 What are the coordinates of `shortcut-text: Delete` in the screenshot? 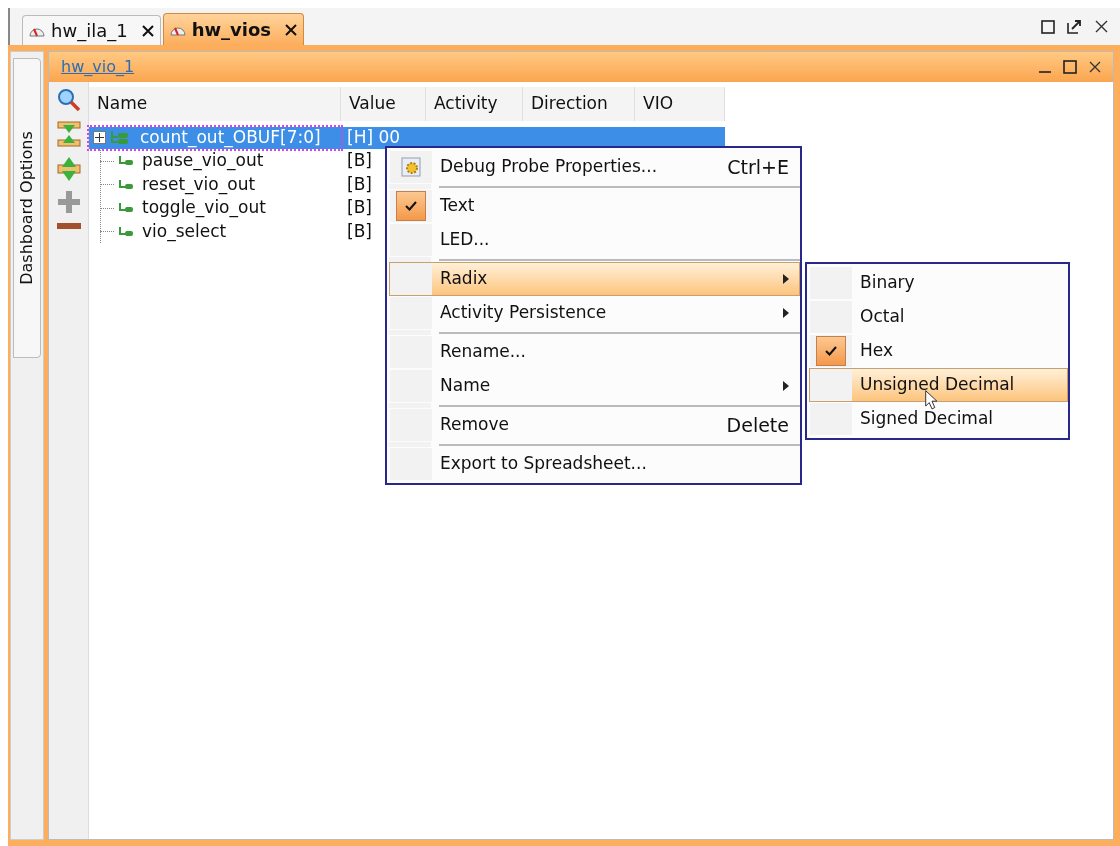 It's located at (757, 425).